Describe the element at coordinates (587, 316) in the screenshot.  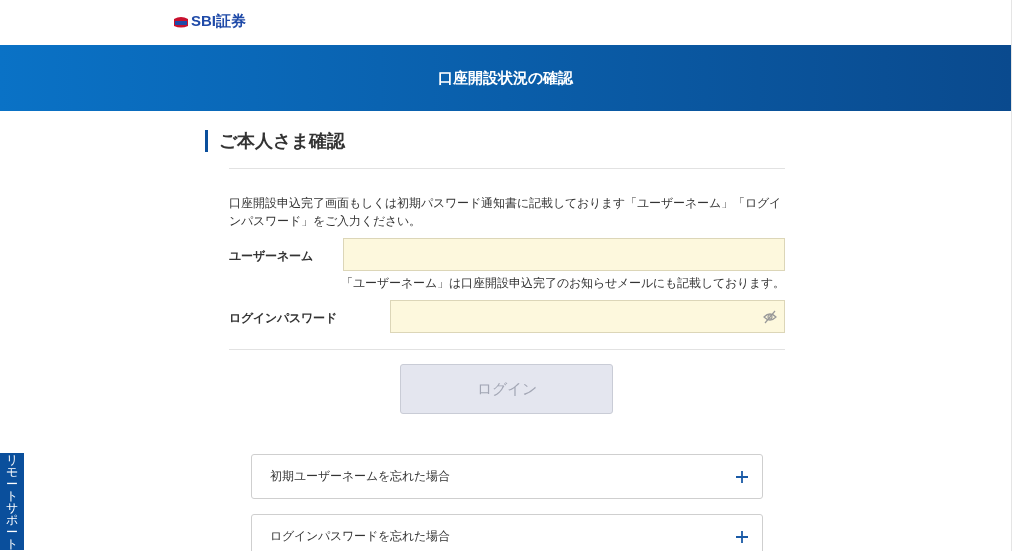
I see `password-field` at that location.